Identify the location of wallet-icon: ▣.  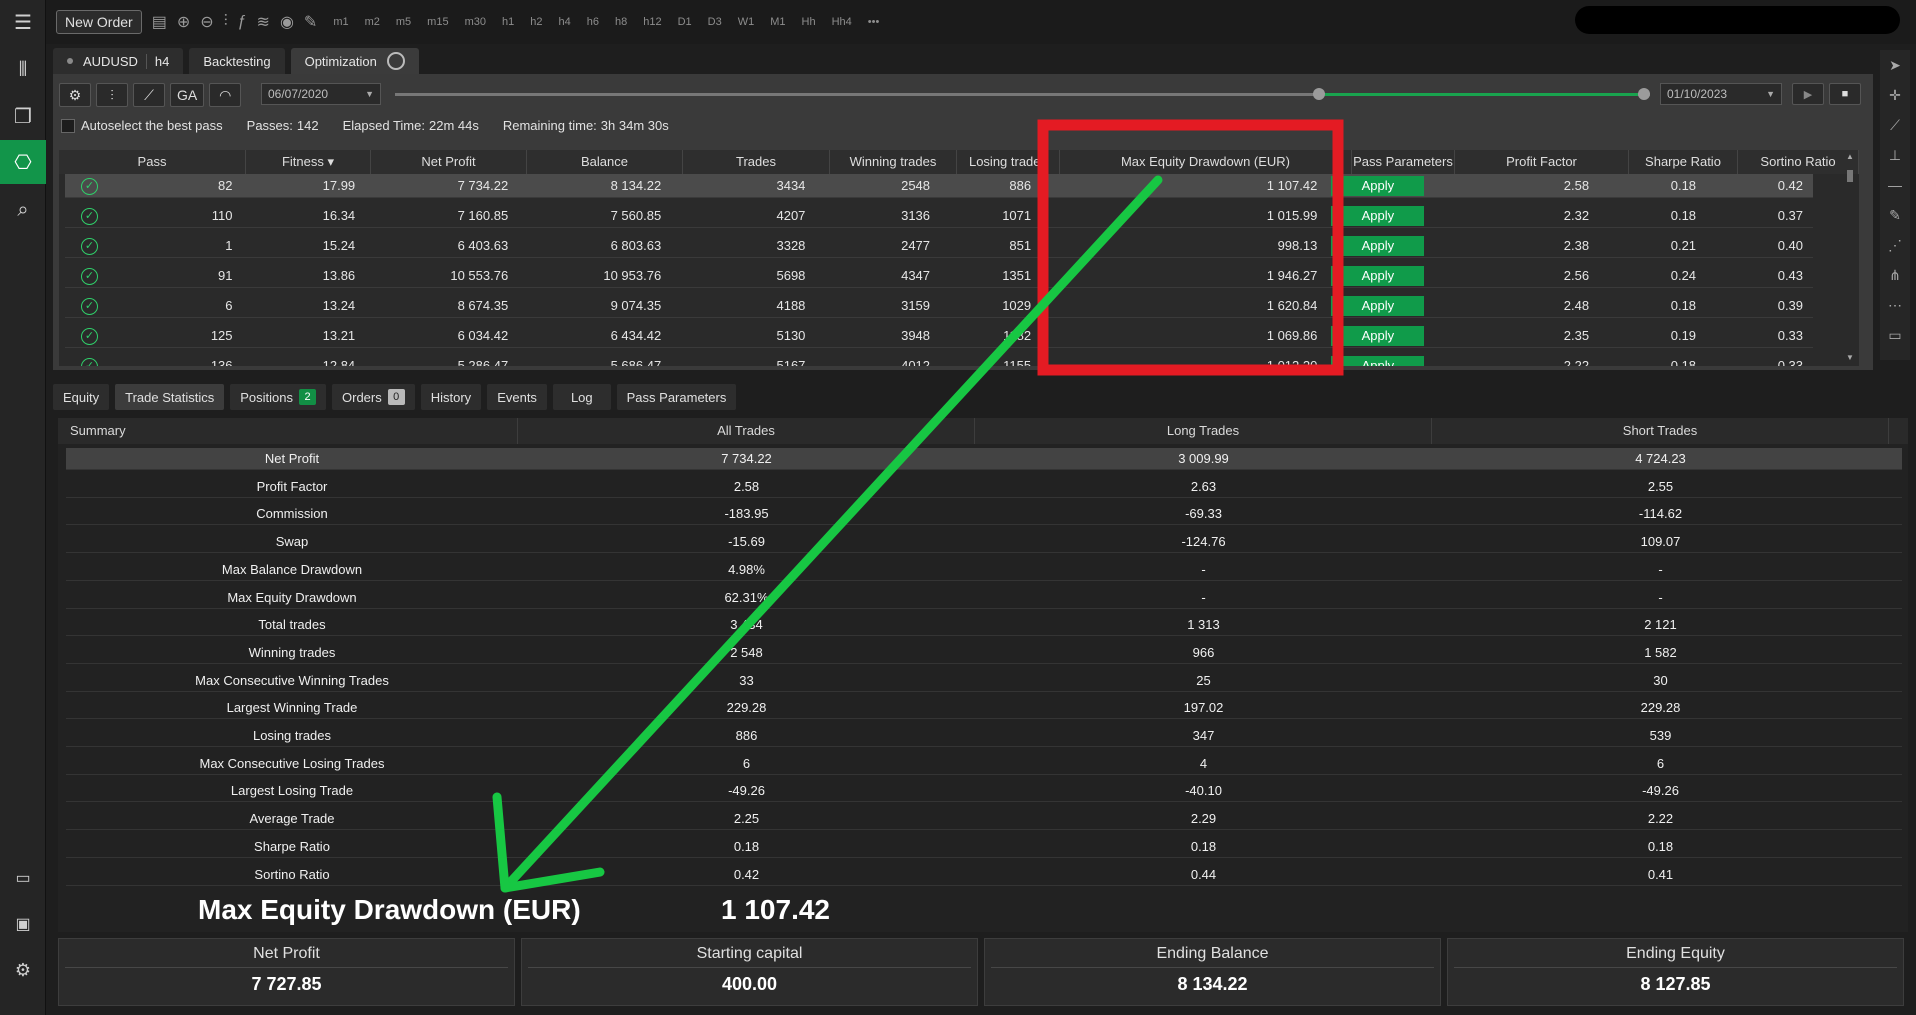
(23, 924).